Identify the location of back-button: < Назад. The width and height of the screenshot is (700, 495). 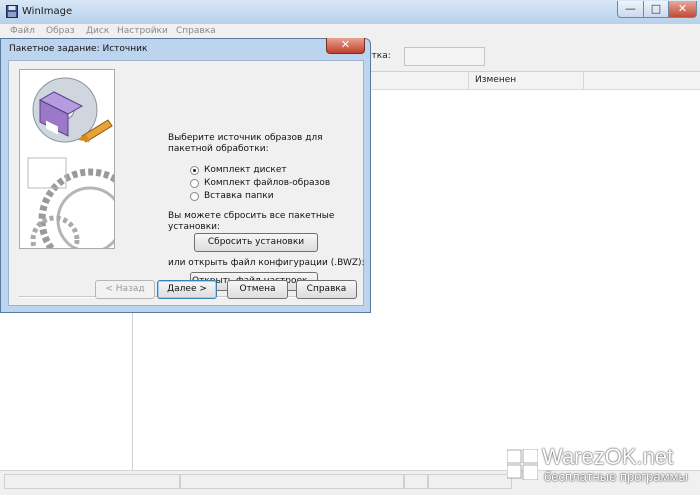
(125, 289).